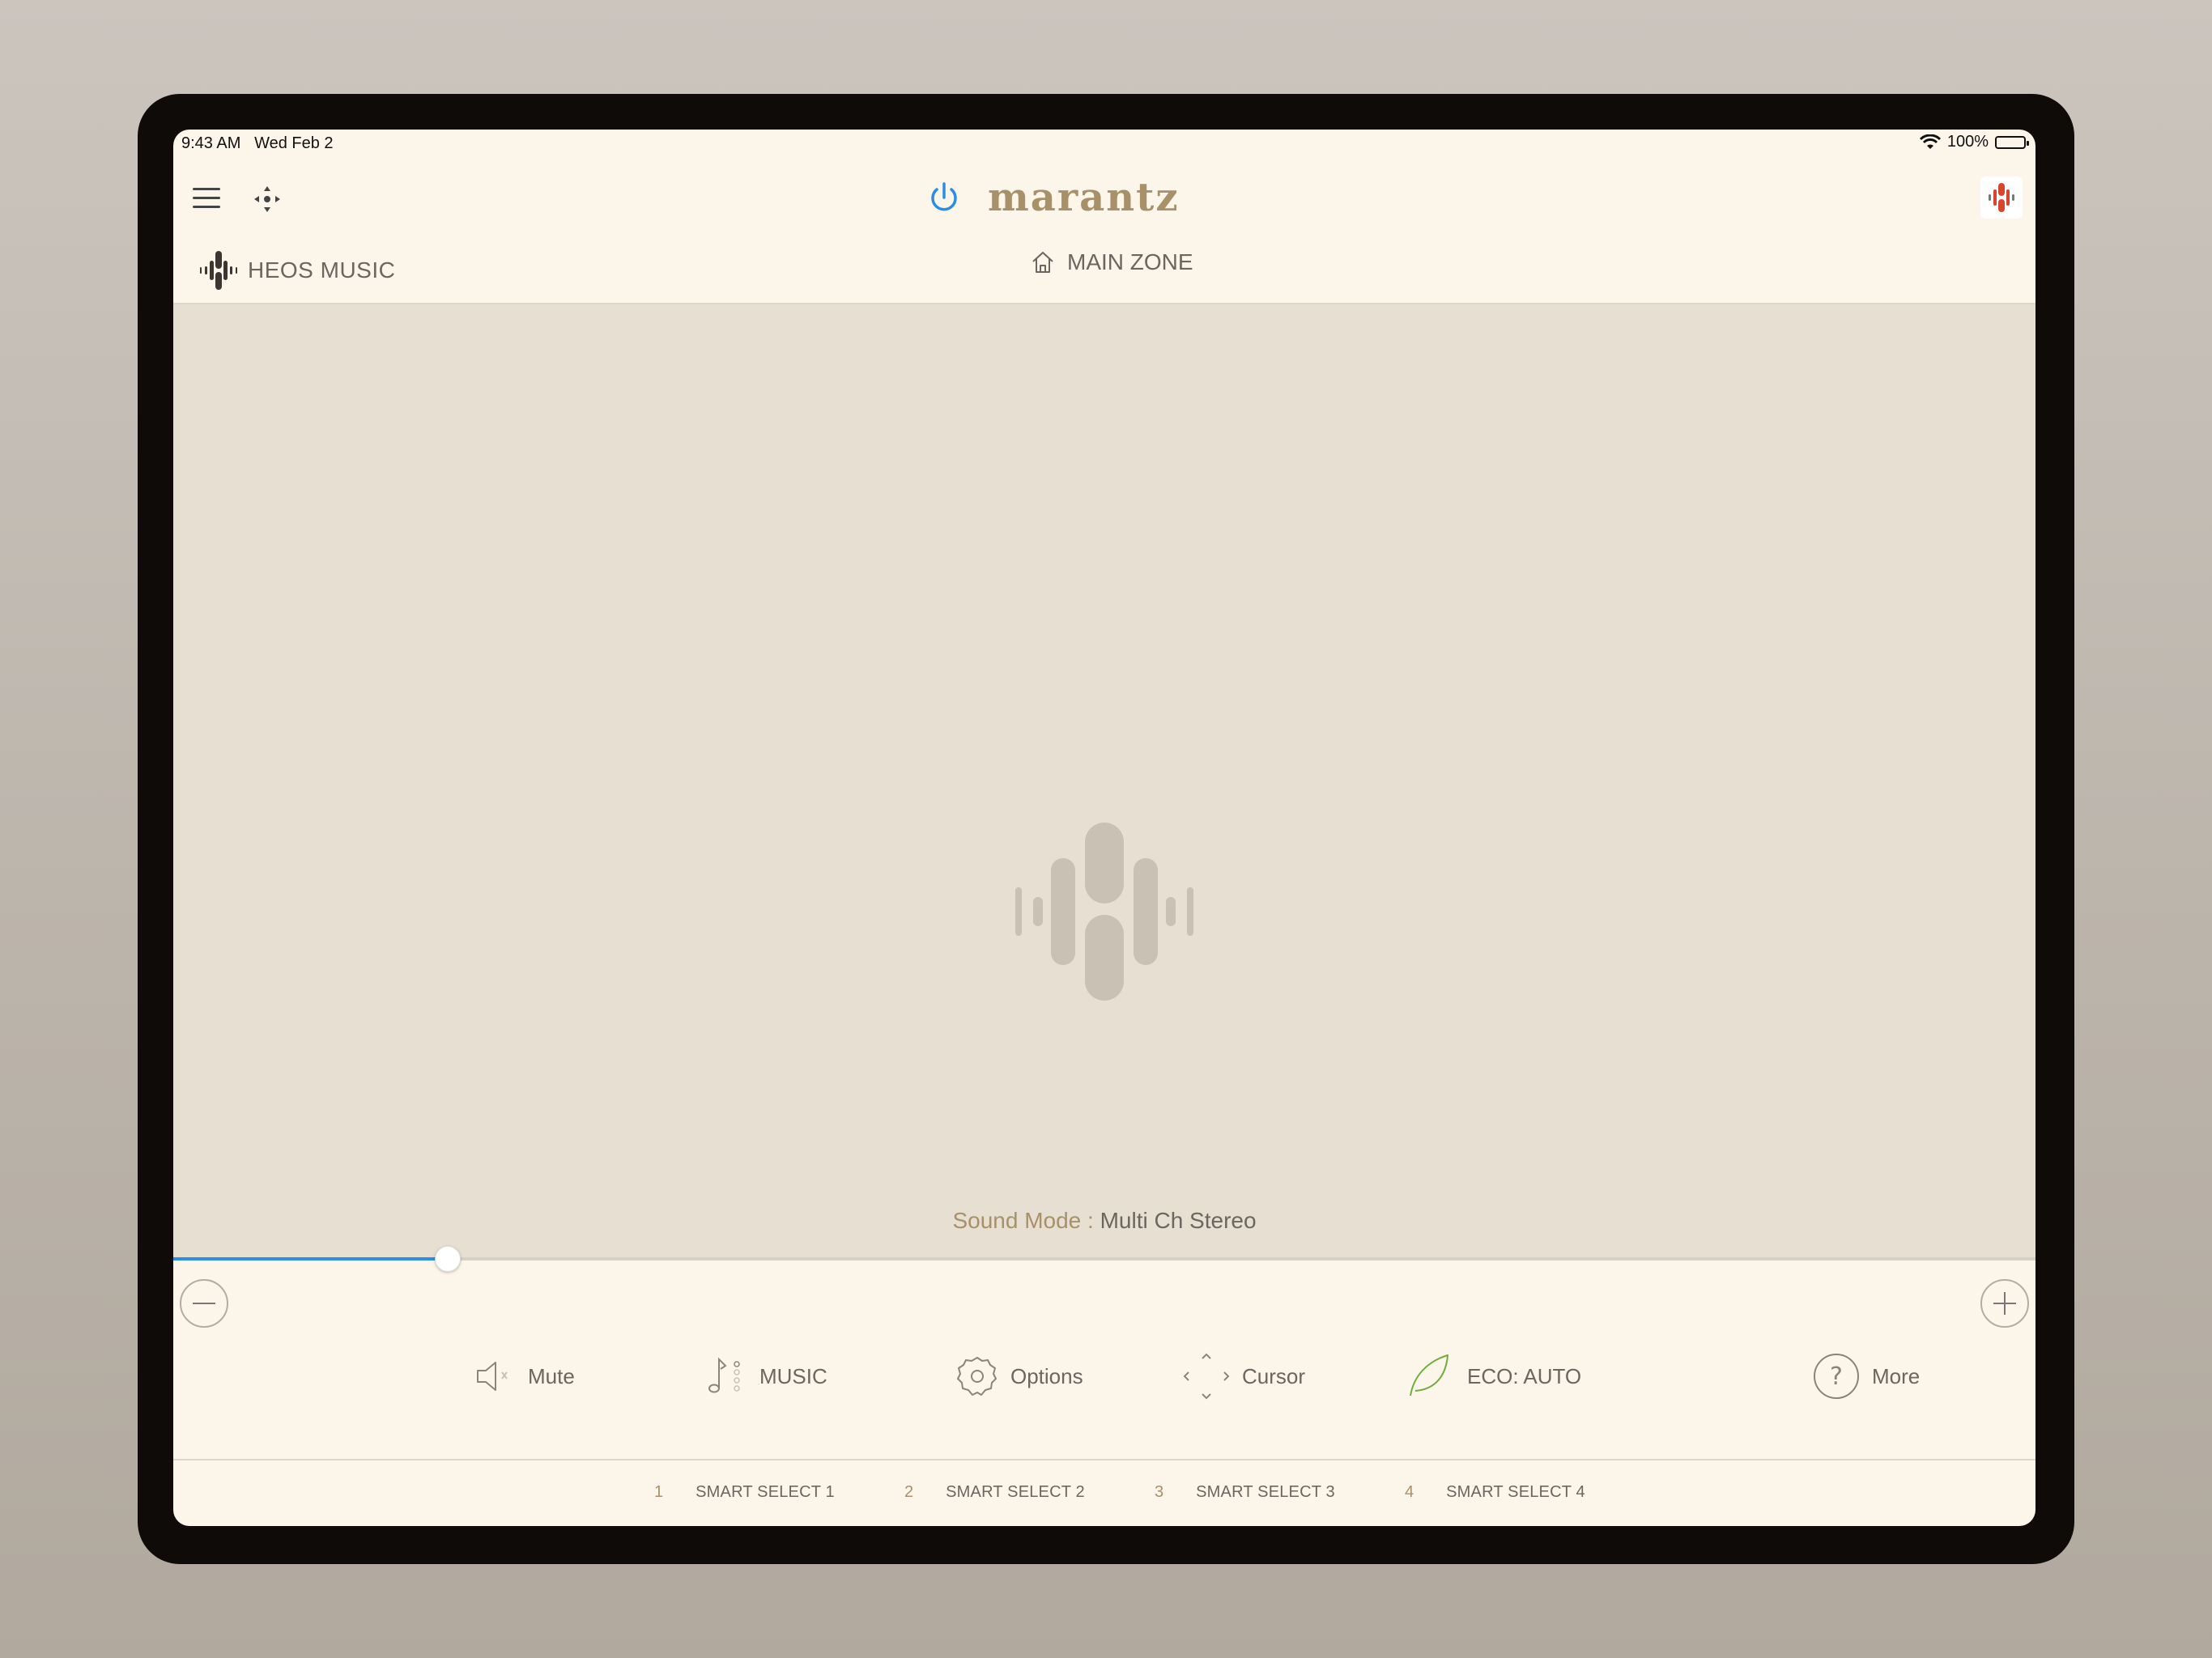 This screenshot has width=2212, height=1658. What do you see at coordinates (204, 1303) in the screenshot?
I see `volume-down-button` at bounding box center [204, 1303].